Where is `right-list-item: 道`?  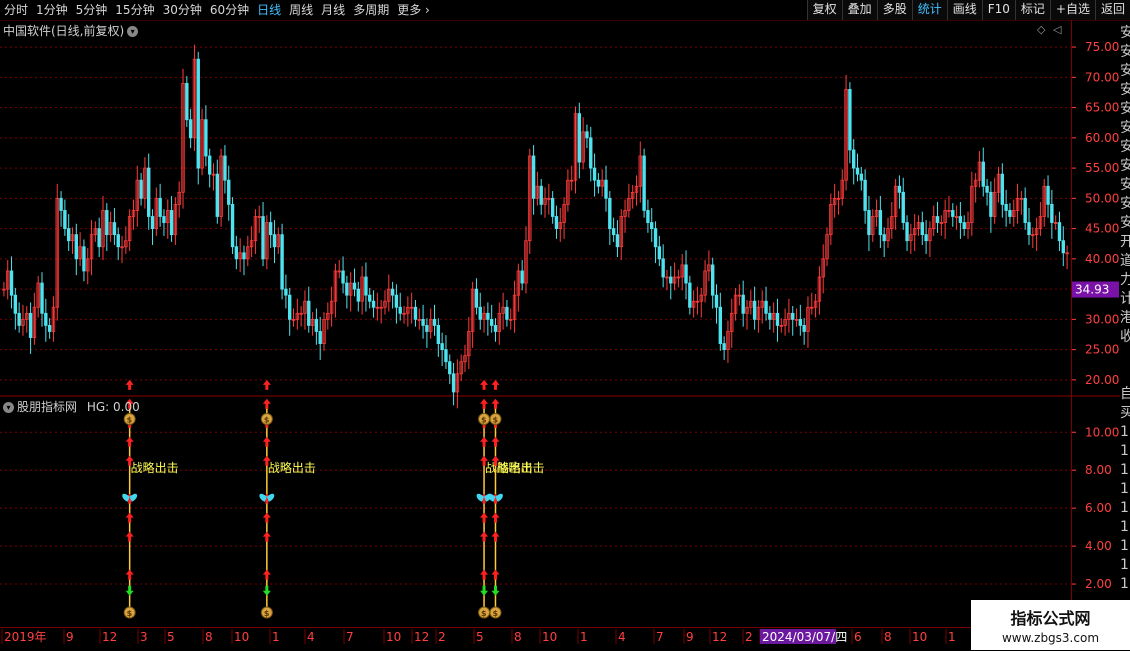
right-list-item: 道 is located at coordinates (1125, 261).